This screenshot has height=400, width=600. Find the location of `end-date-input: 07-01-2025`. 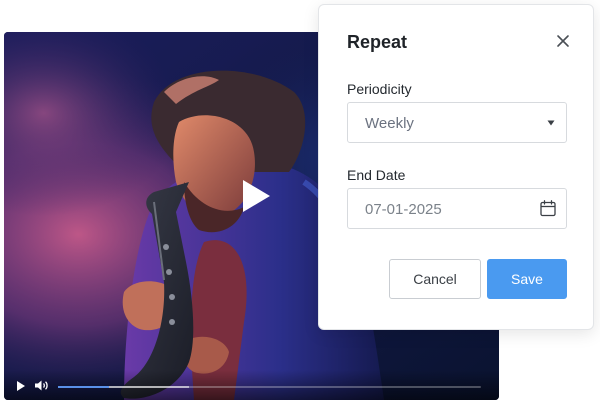

end-date-input: 07-01-2025 is located at coordinates (457, 208).